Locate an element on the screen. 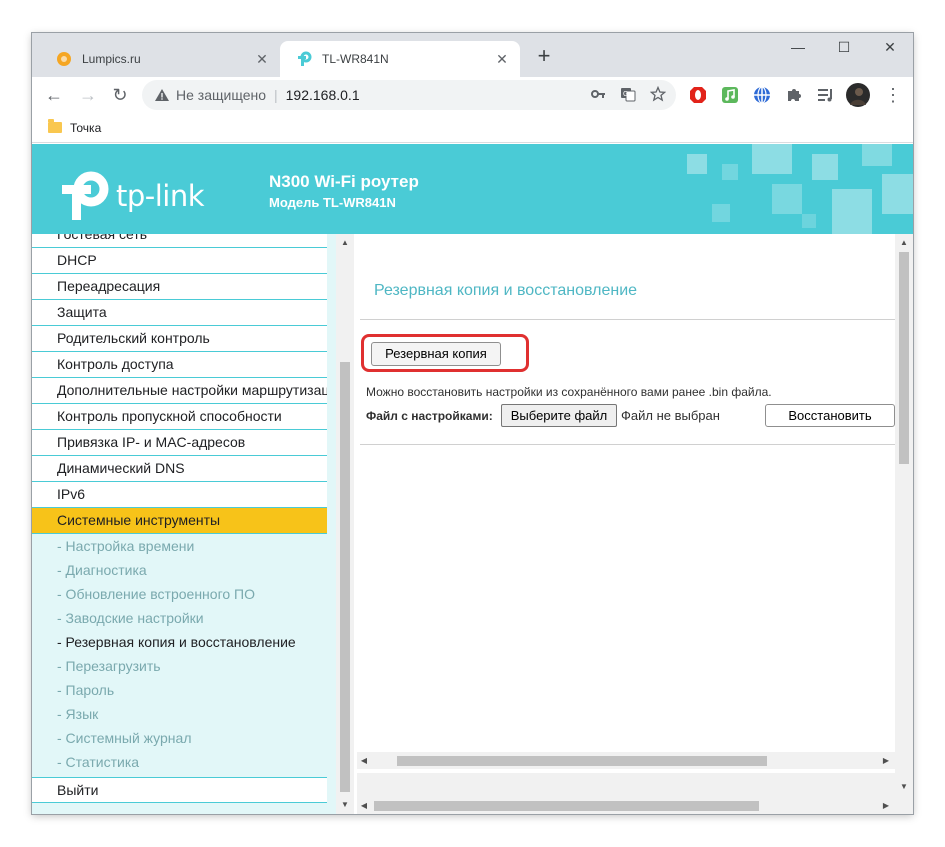 Image resolution: width=945 pixels, height=847 pixels. tab-title: TL-WR841N is located at coordinates (355, 59).